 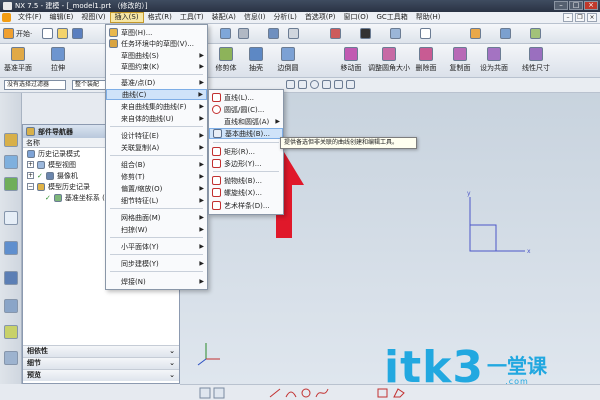 I want to click on menu-tools: 工具(T), so click(x=192, y=17).